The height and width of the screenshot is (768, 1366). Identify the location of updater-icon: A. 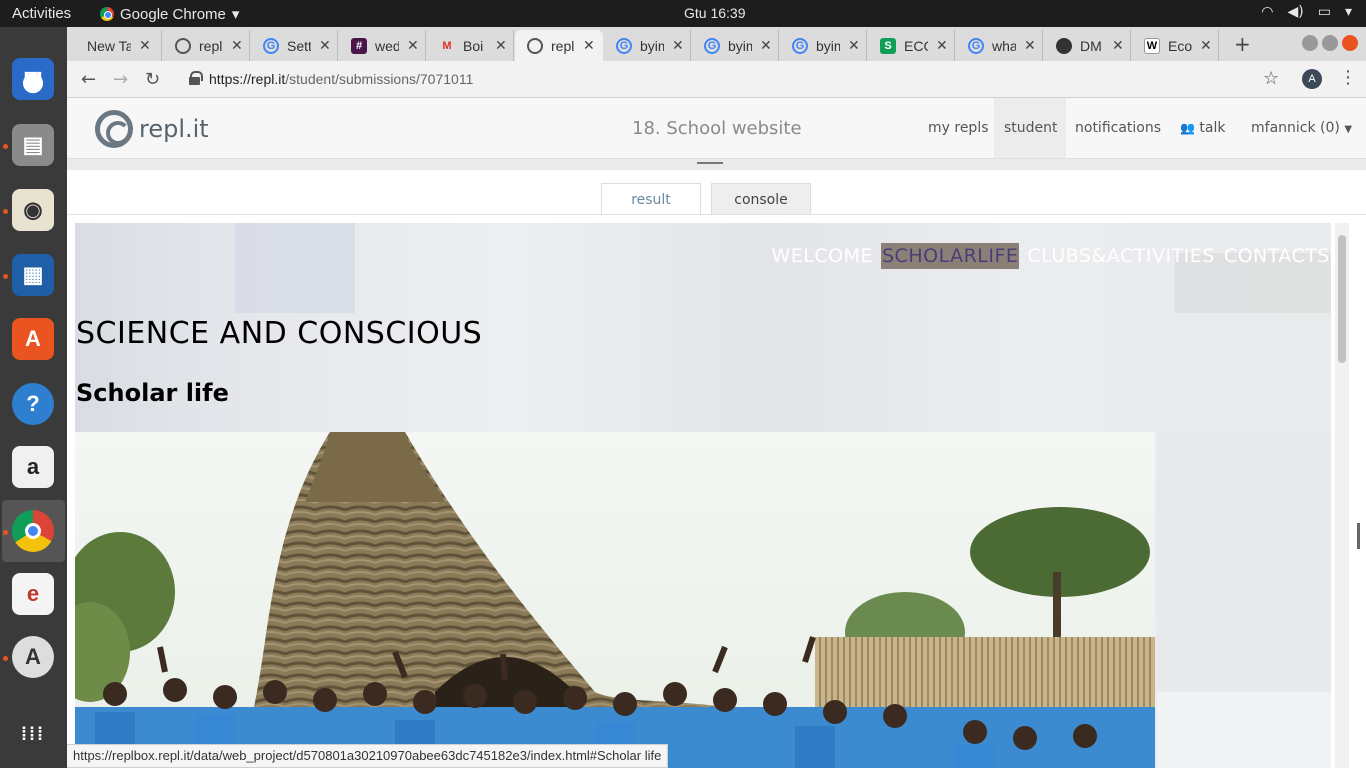
(33, 657).